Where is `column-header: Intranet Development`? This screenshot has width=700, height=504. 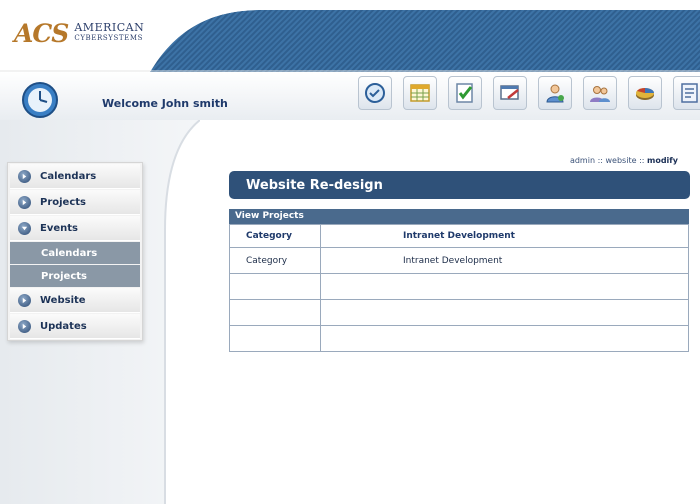 column-header: Intranet Development is located at coordinates (504, 236).